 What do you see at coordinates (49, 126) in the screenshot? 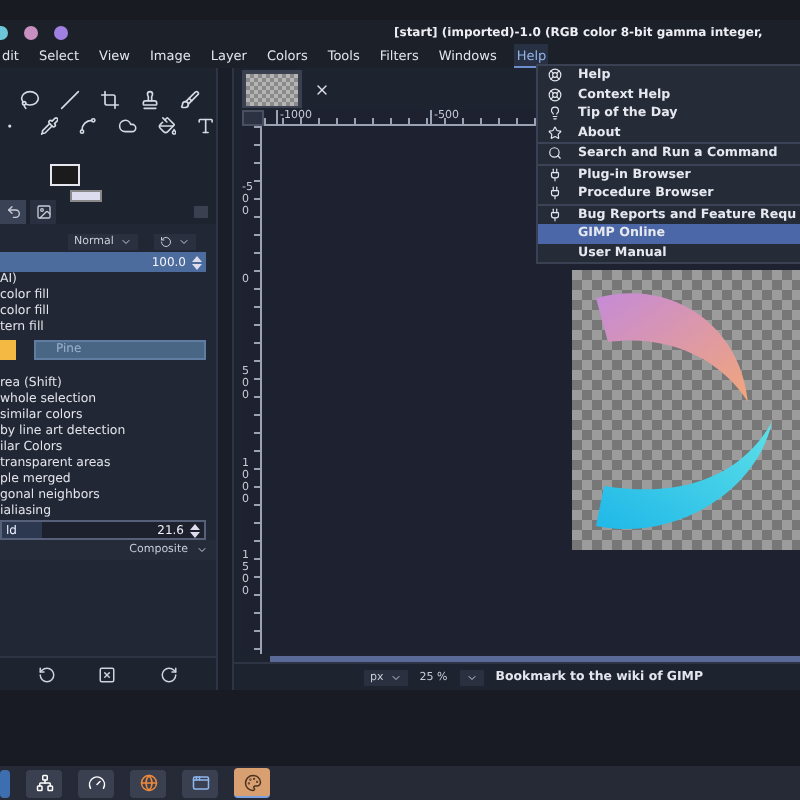
I see `pipette-icon` at bounding box center [49, 126].